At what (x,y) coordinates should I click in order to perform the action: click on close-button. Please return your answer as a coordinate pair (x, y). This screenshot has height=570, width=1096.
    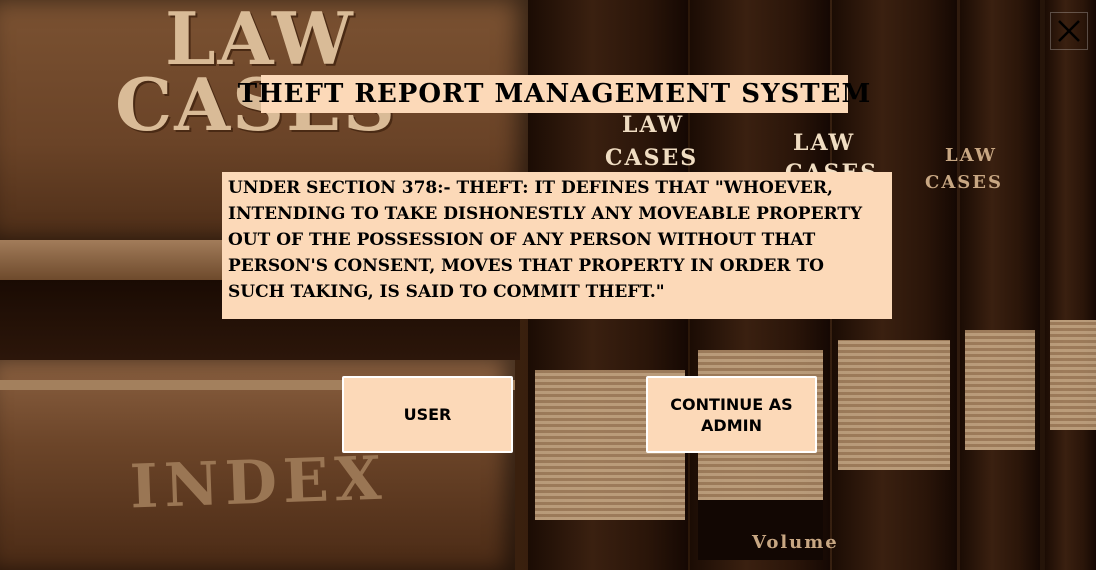
    Looking at the image, I should click on (1069, 31).